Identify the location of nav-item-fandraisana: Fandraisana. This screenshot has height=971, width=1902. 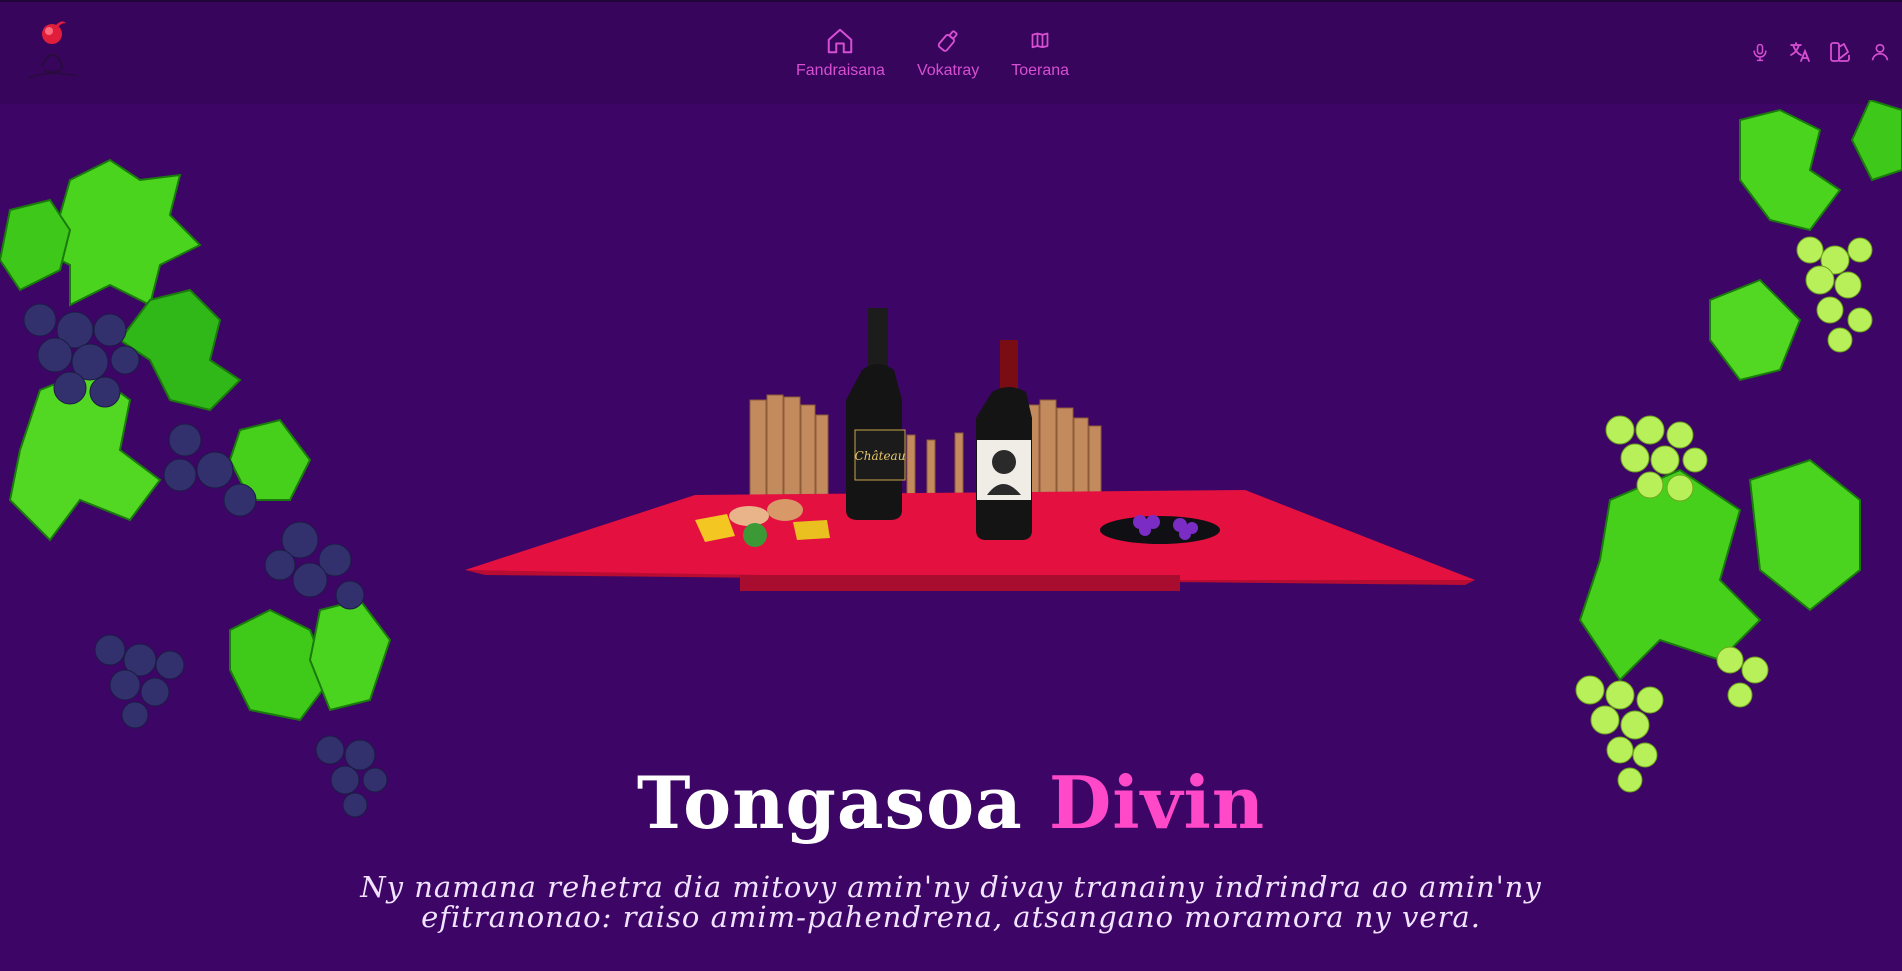
(840, 53).